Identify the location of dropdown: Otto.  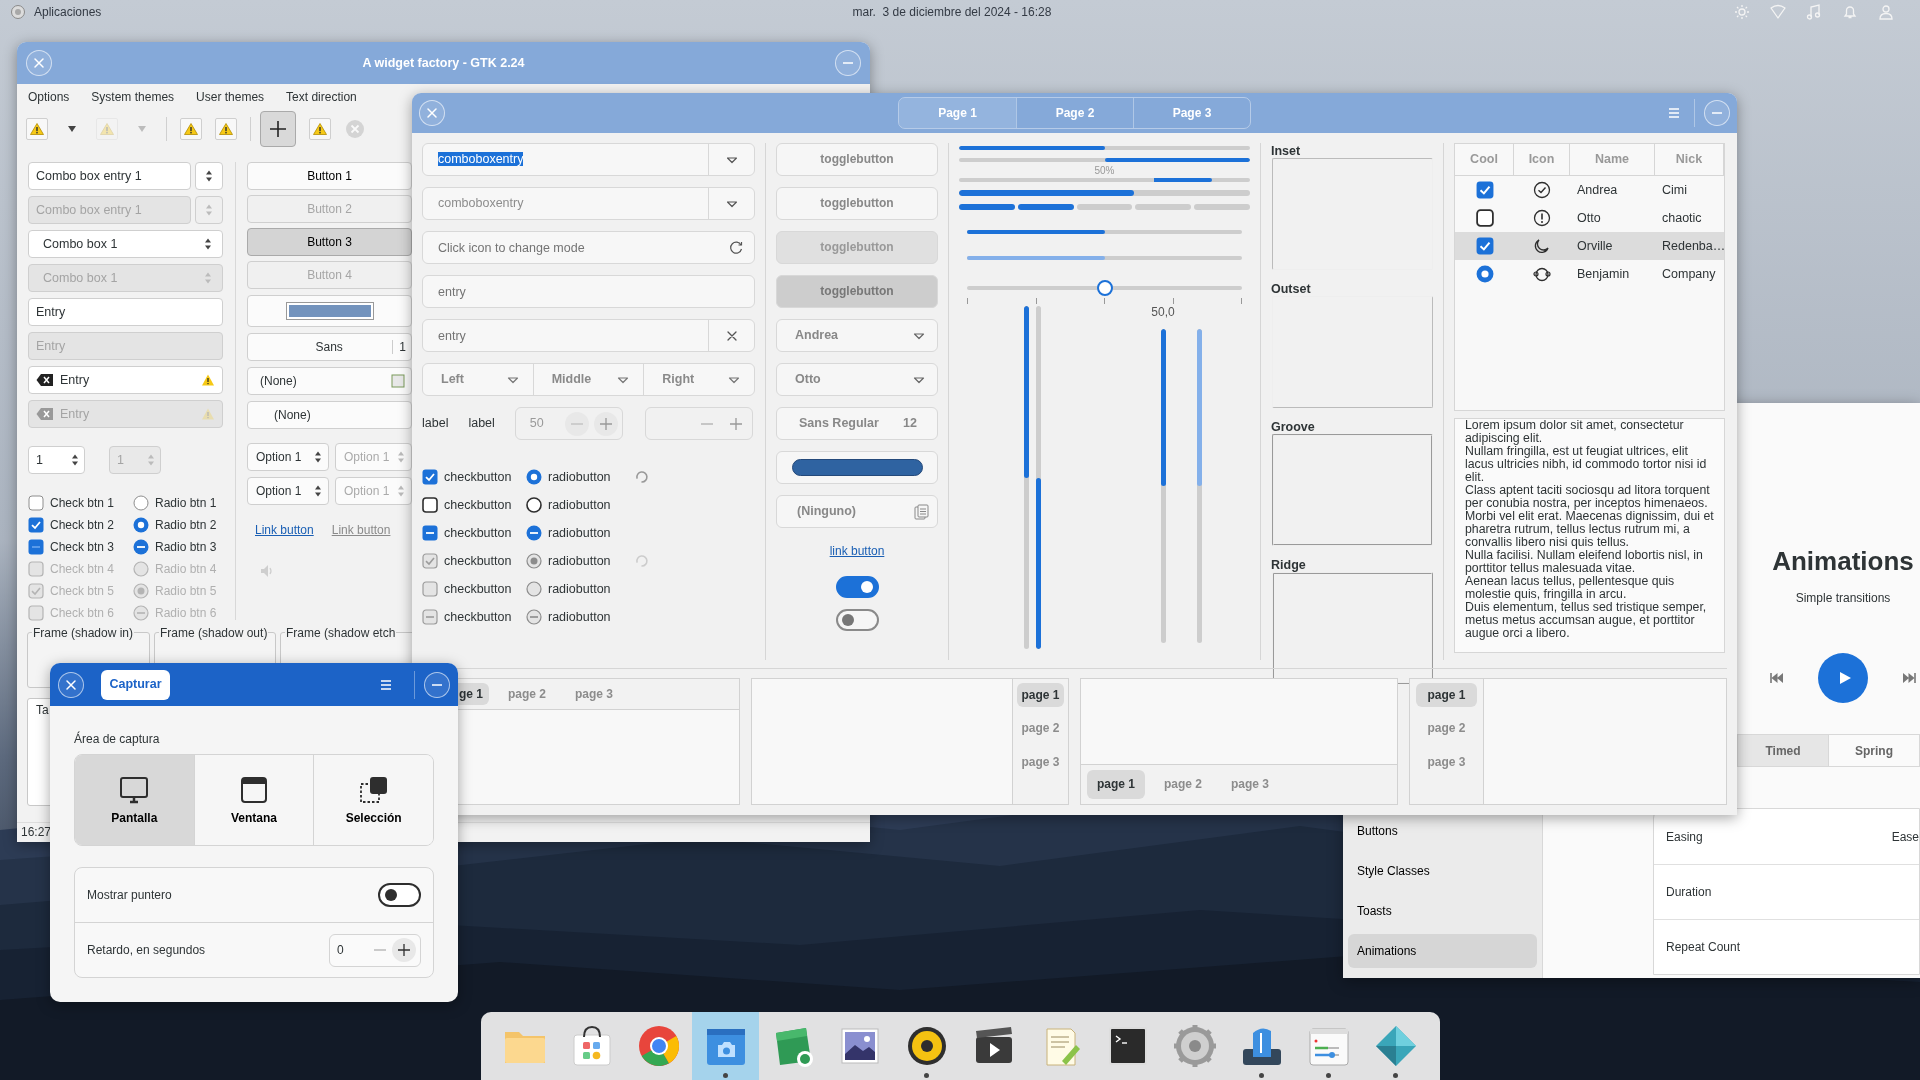
(857, 379).